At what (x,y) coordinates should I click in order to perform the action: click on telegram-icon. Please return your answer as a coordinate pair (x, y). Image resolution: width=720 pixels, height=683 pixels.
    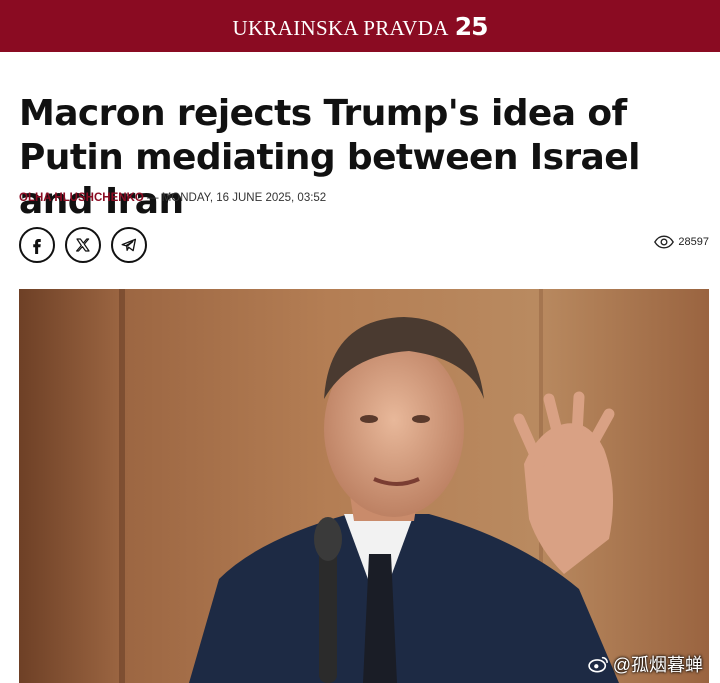
    Looking at the image, I should click on (129, 245).